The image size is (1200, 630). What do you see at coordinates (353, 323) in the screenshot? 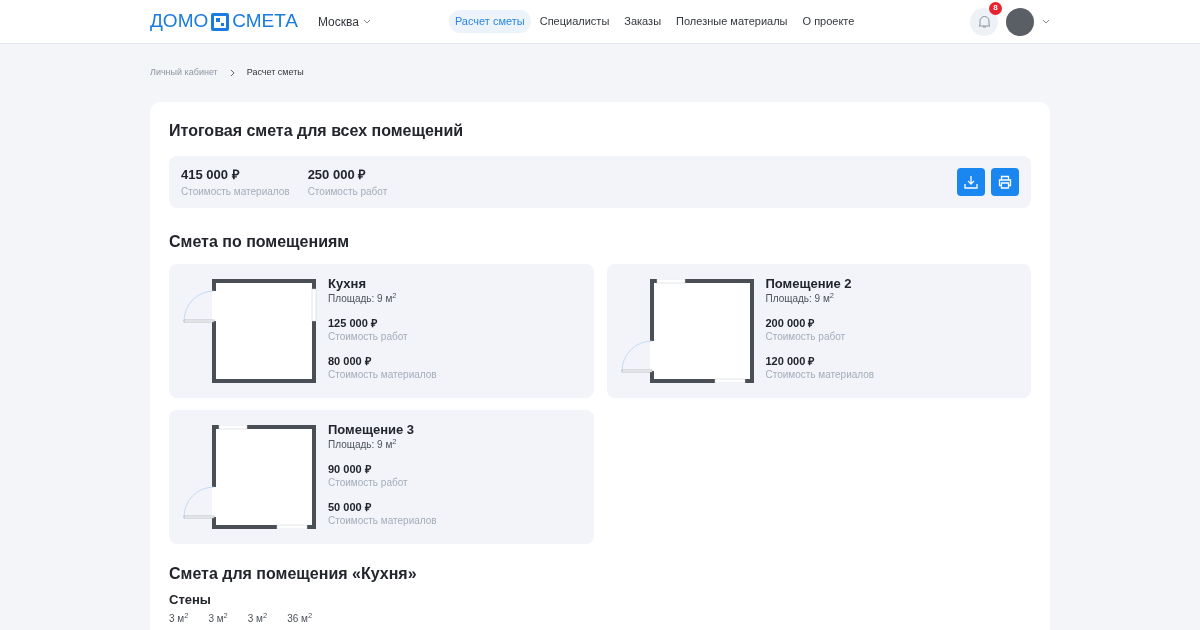
I see `cost-value: 125 000 ₽` at bounding box center [353, 323].